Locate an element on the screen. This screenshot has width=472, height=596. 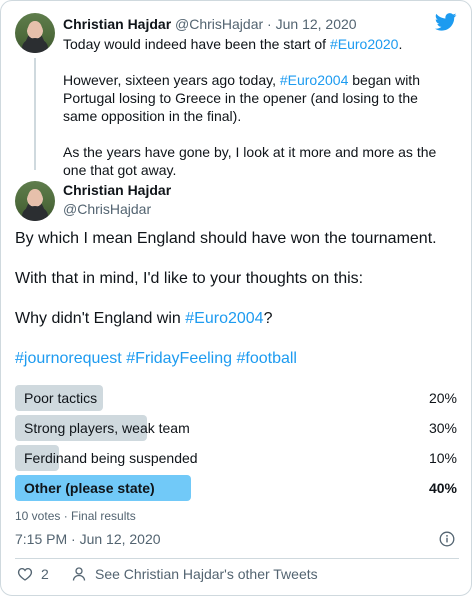
thread-connector-line is located at coordinates (35, 114).